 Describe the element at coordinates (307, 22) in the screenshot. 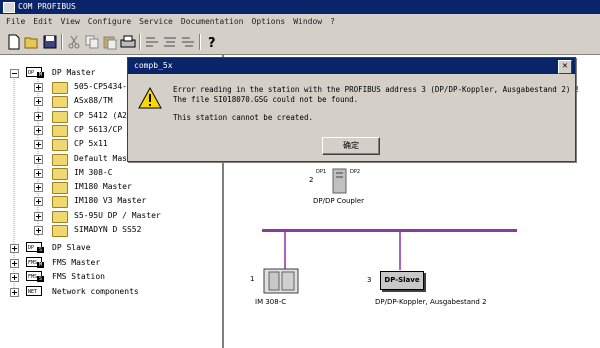

I see `menu-window: Window` at that location.